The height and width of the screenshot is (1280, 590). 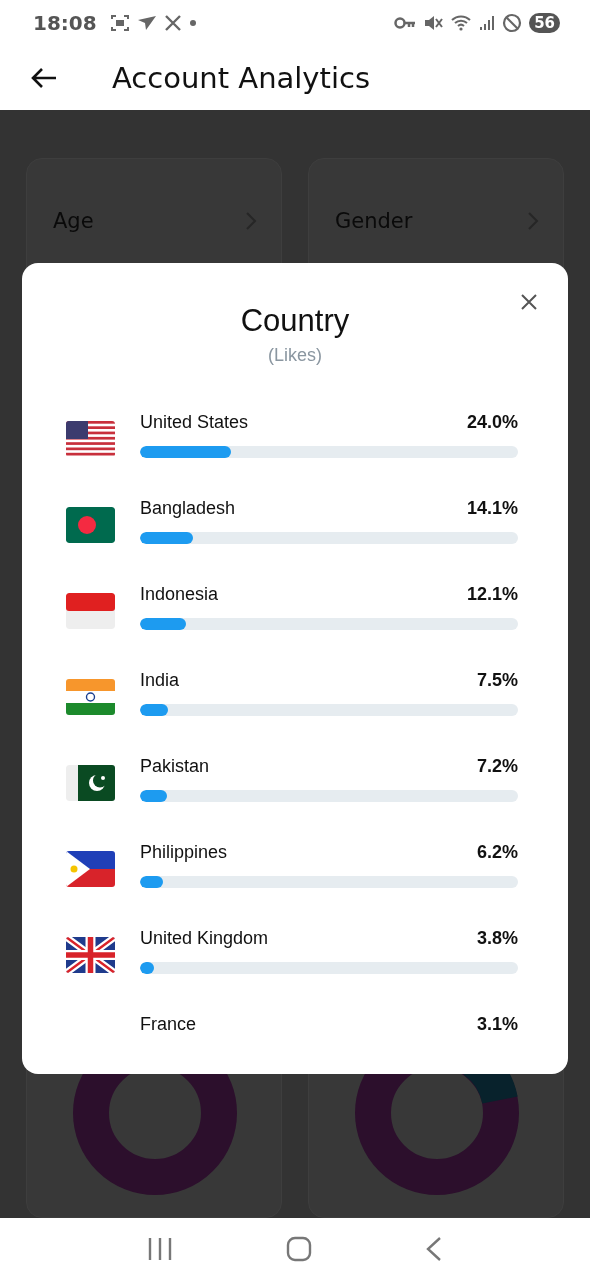 What do you see at coordinates (295, 320) in the screenshot?
I see `dialog-title: Country` at bounding box center [295, 320].